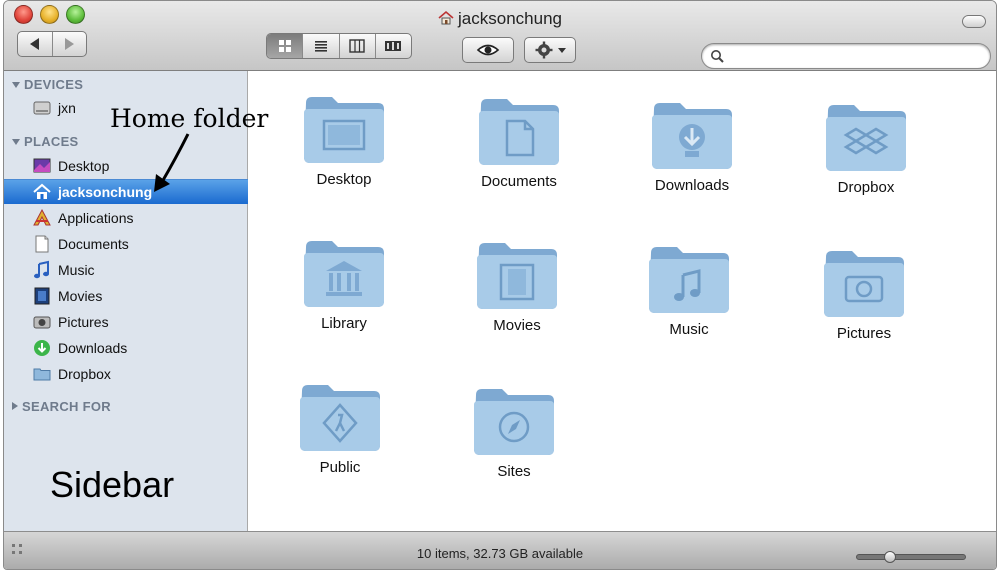 This screenshot has width=1000, height=576. What do you see at coordinates (974, 21) in the screenshot?
I see `toolbar-toggle-button` at bounding box center [974, 21].